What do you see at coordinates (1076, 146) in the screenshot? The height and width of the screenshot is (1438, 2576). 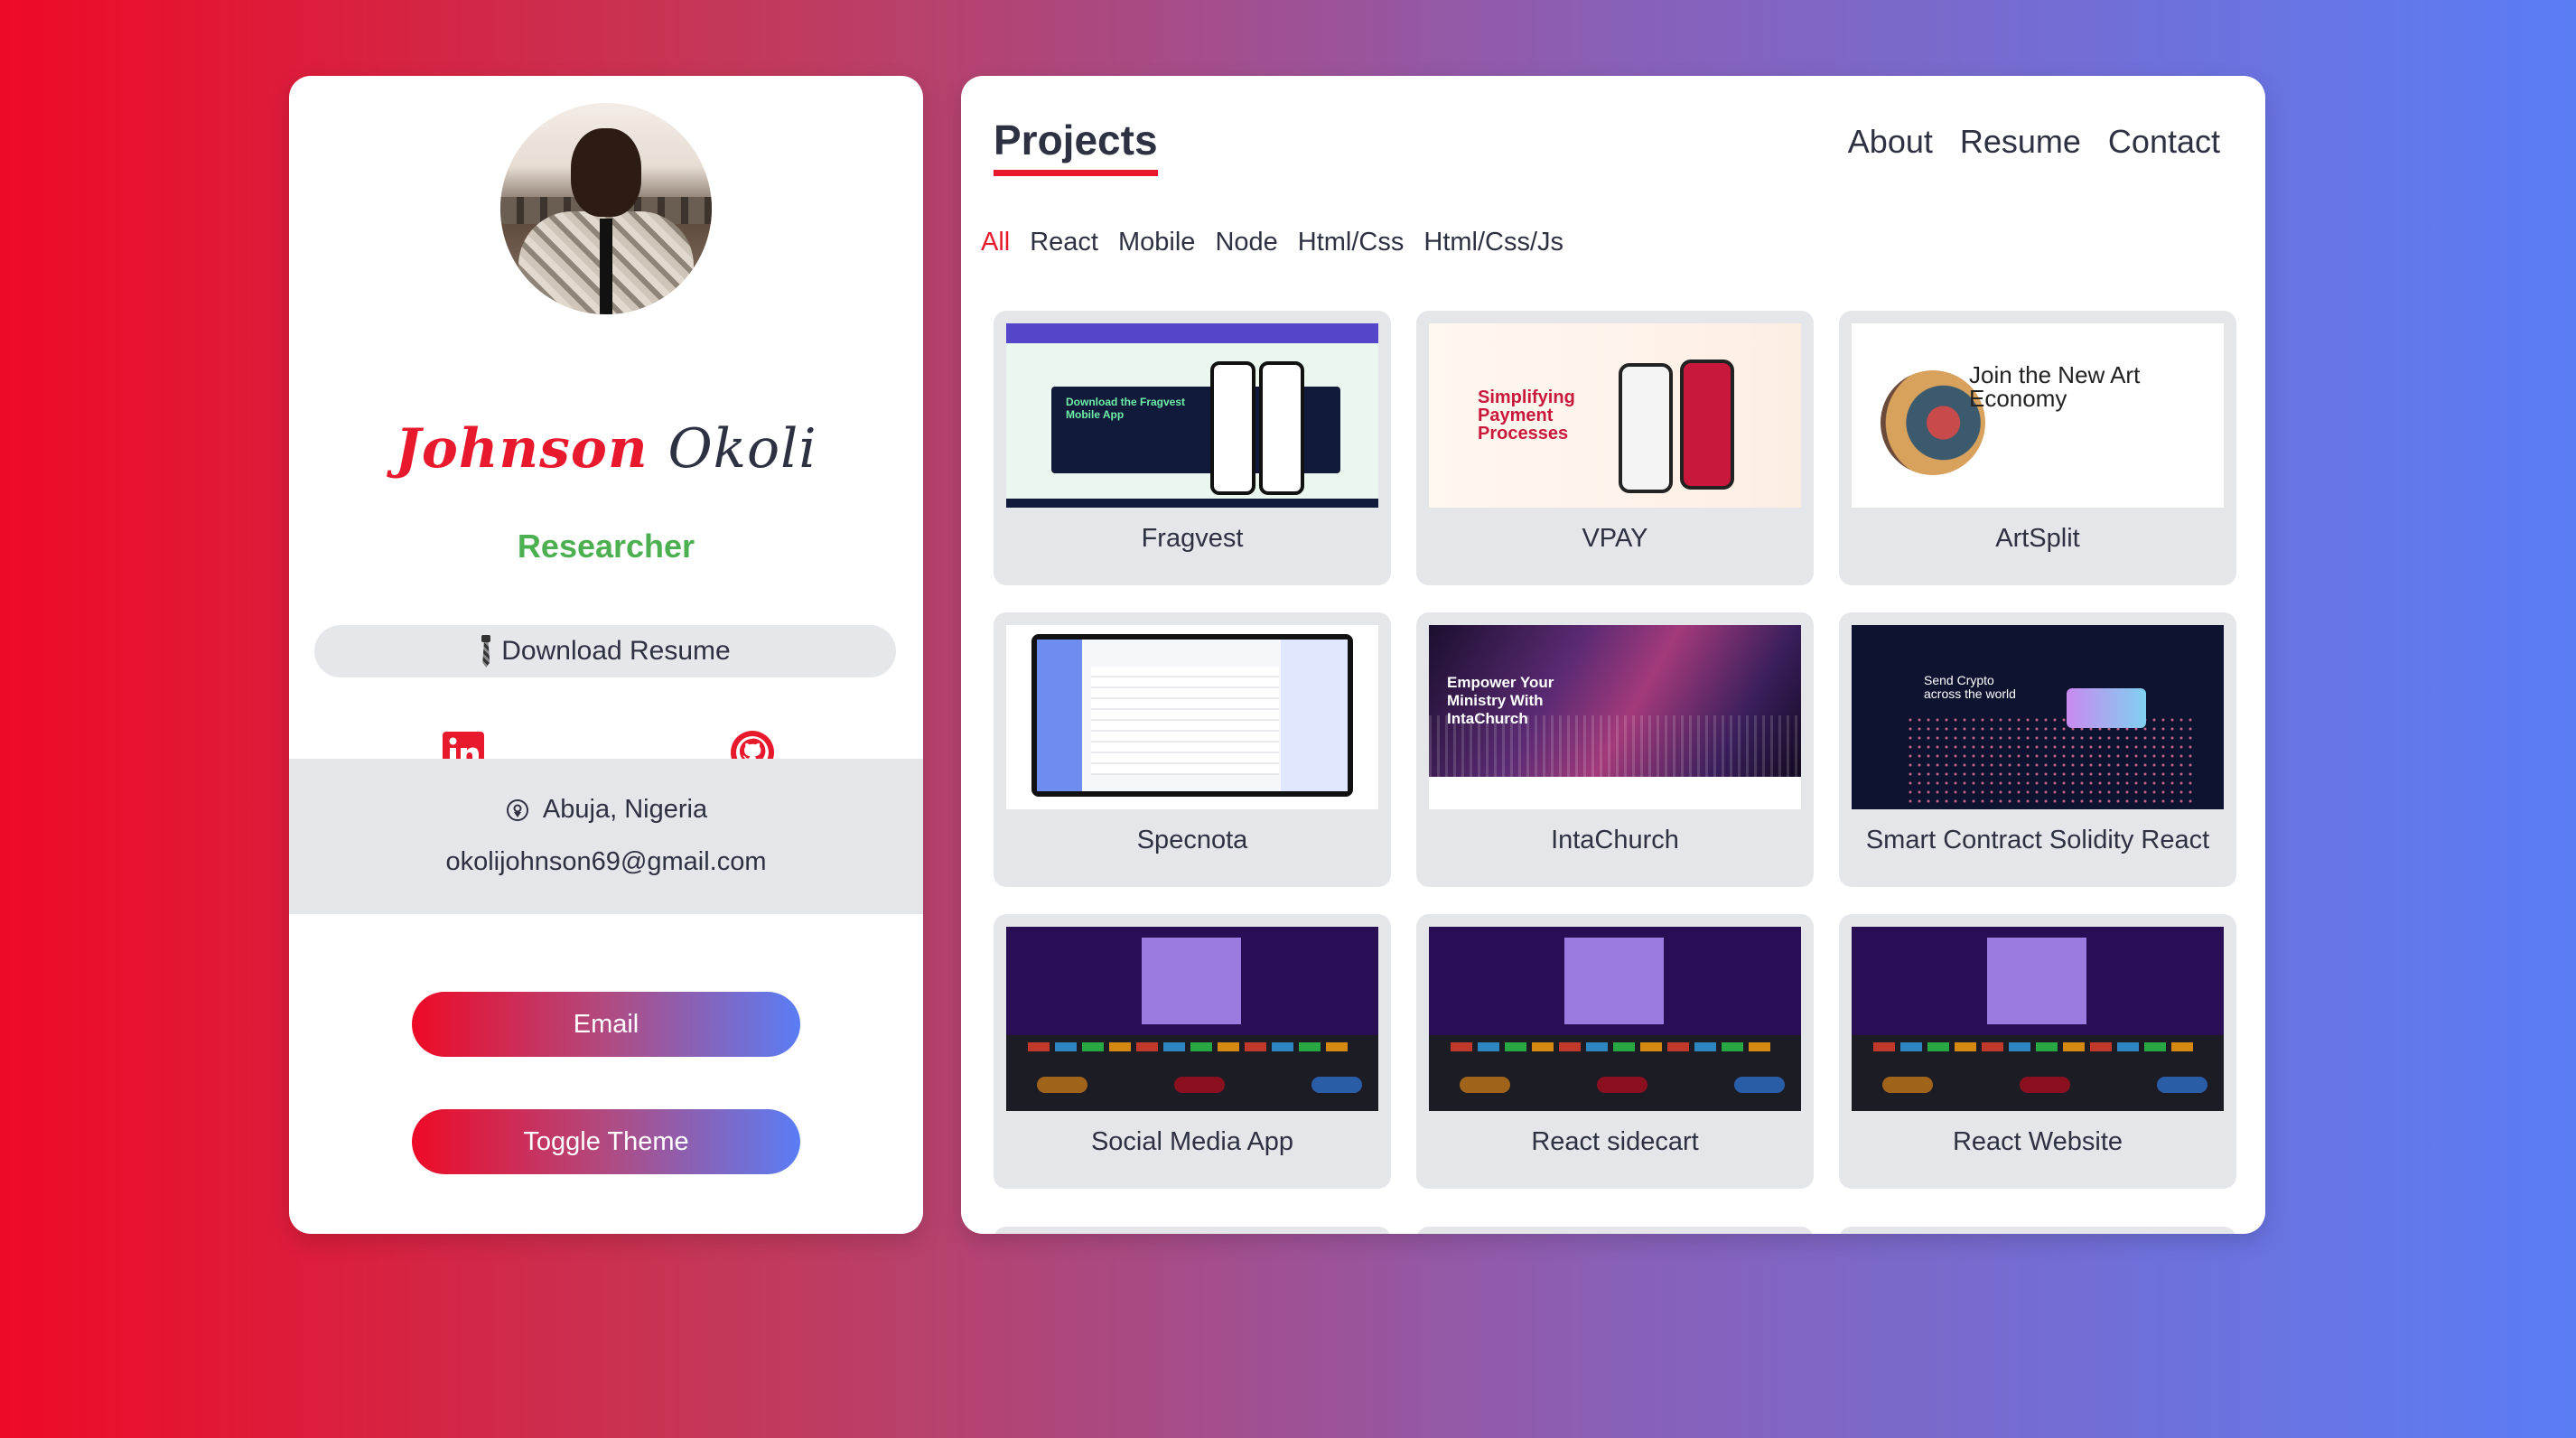 I see `page-title: Projects` at bounding box center [1076, 146].